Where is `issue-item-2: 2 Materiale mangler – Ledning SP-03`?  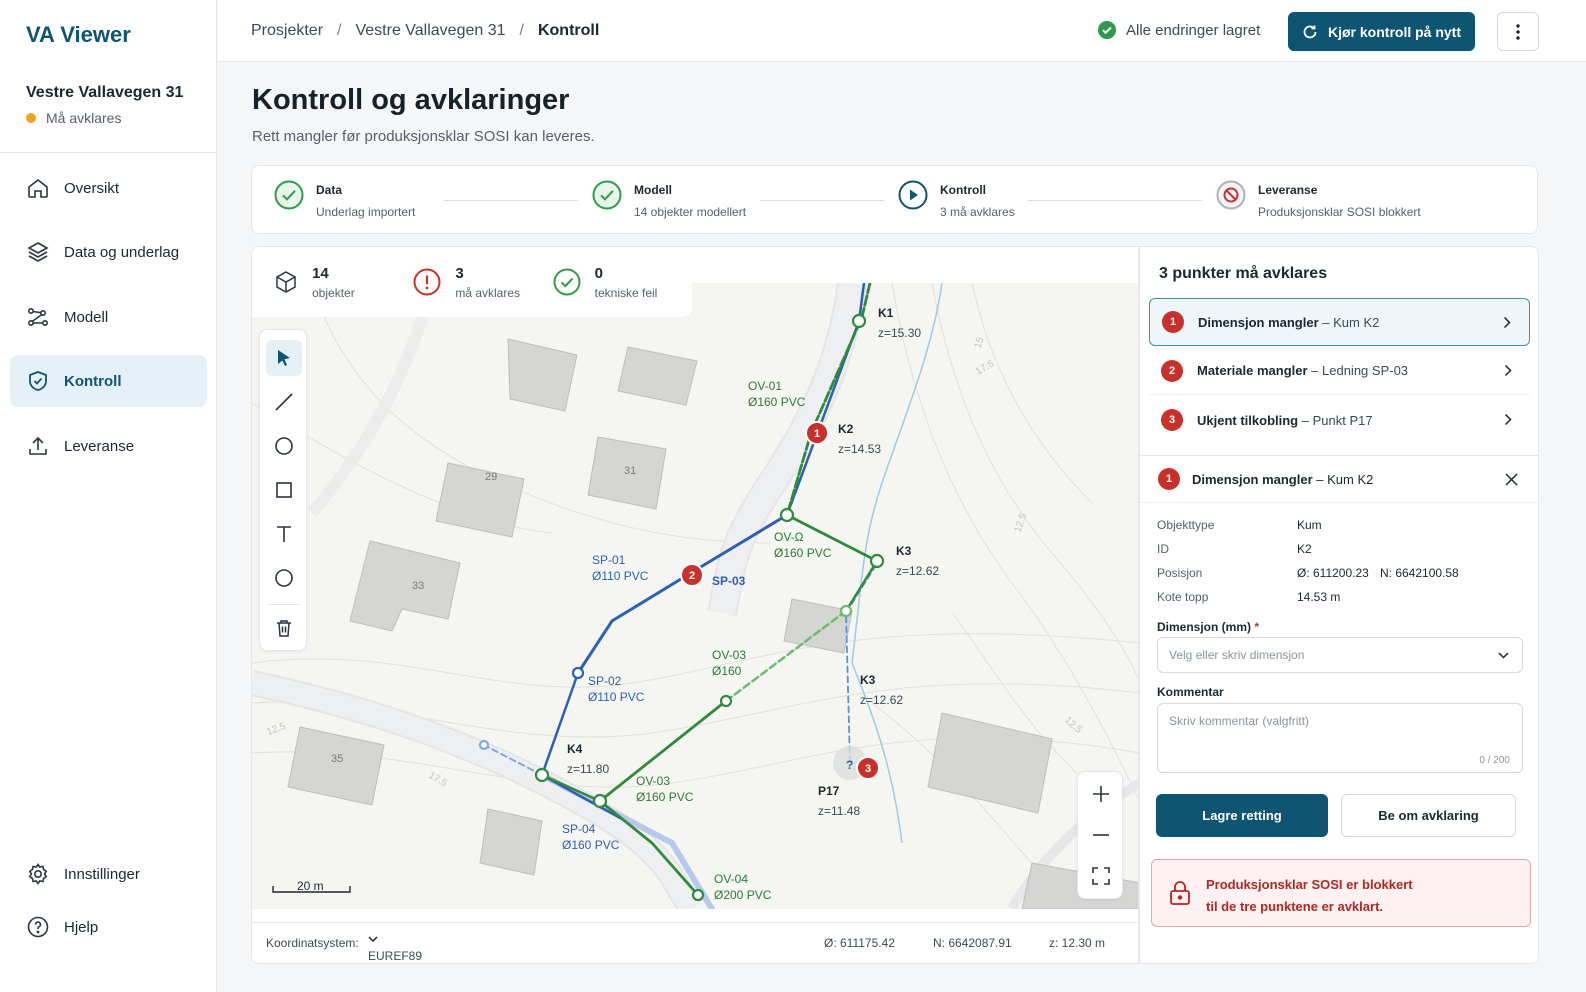
issue-item-2: 2 Materiale mangler – Ledning SP-03 is located at coordinates (1339, 371).